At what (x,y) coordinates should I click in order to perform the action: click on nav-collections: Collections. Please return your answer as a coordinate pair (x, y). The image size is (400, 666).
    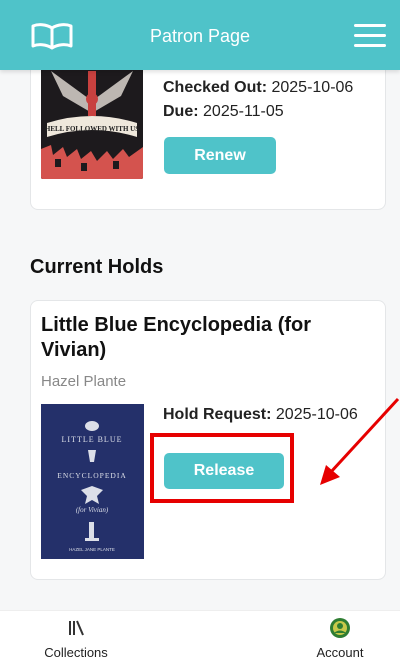
    Looking at the image, I should click on (76, 638).